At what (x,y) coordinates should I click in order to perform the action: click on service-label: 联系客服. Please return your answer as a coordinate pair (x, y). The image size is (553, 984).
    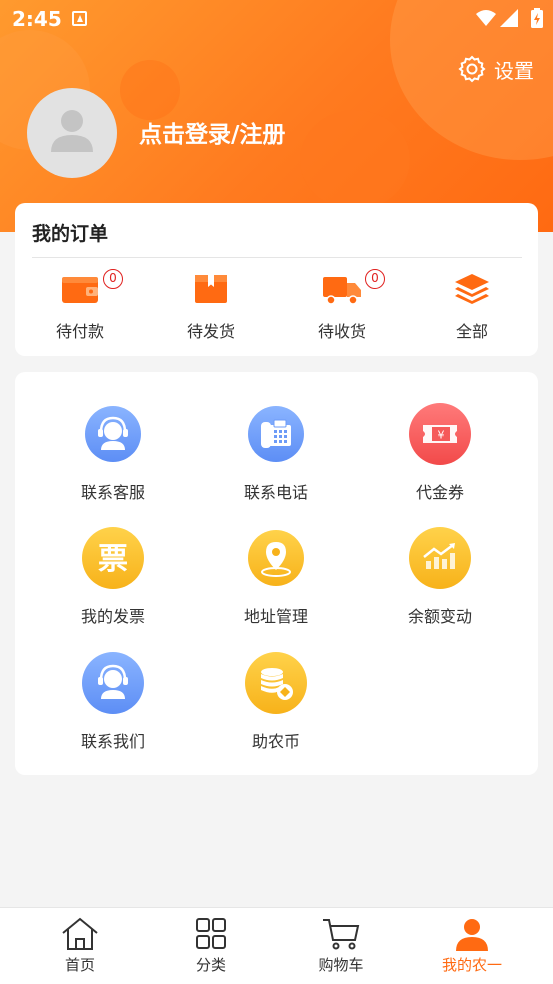
    Looking at the image, I should click on (112, 492).